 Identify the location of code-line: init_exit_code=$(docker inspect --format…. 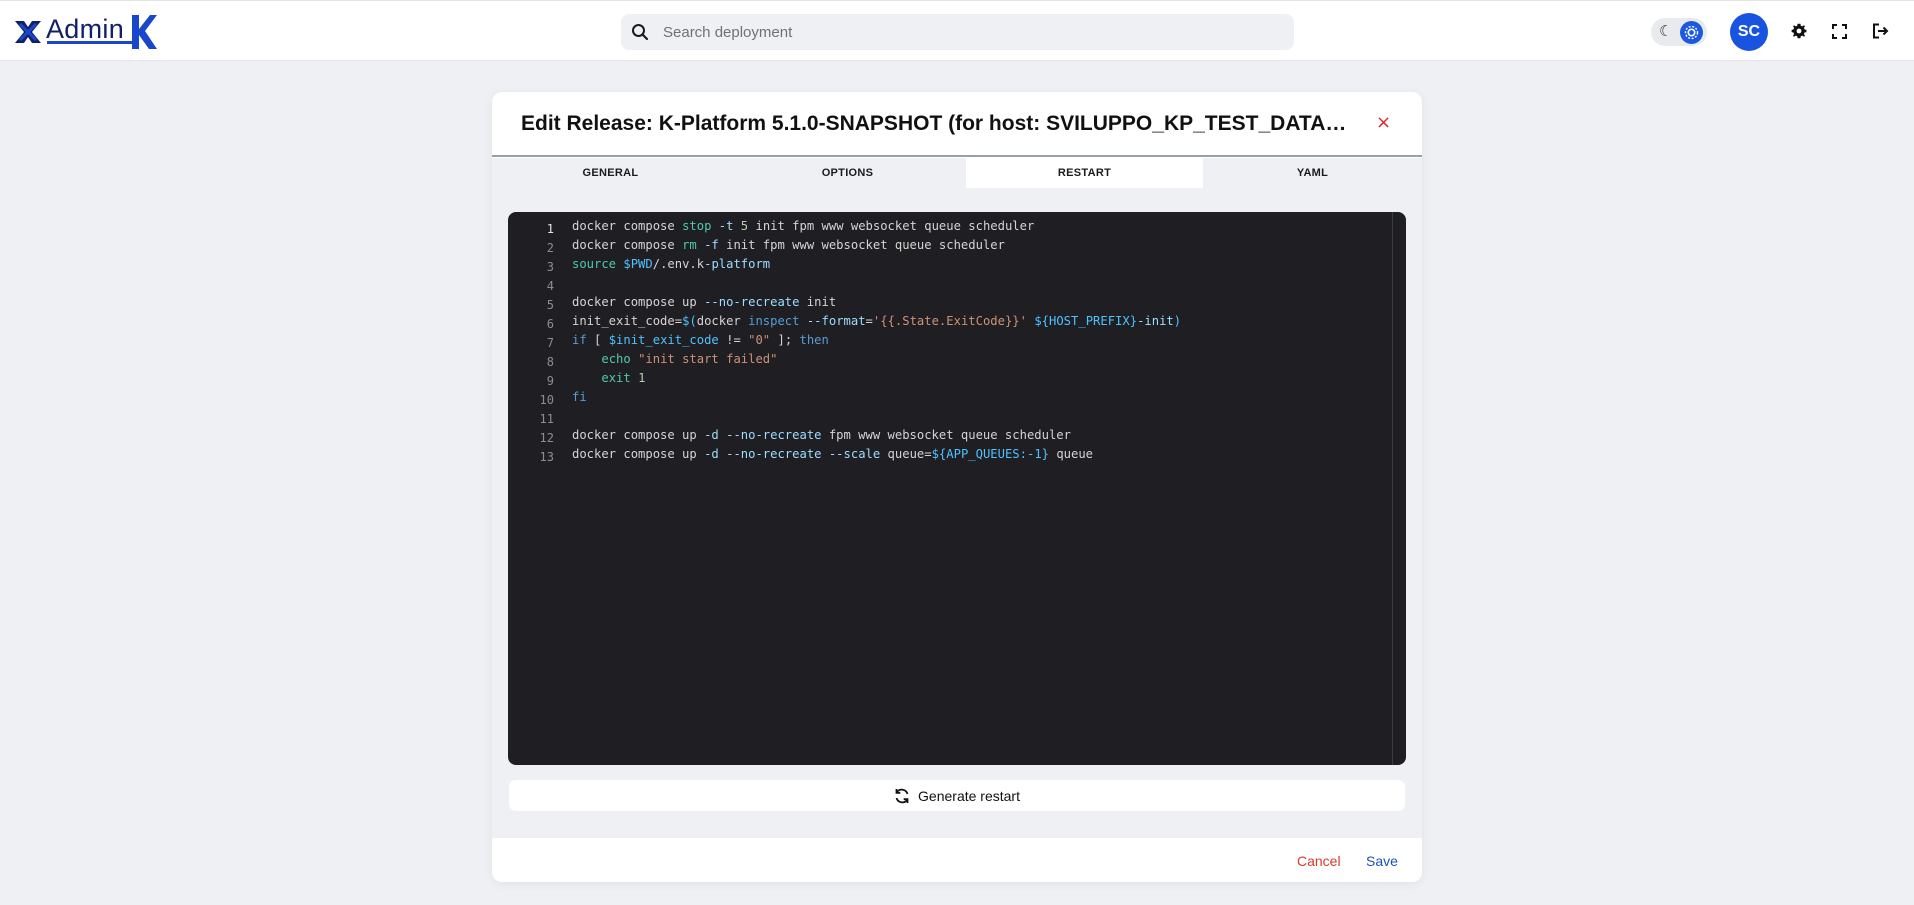
(876, 323).